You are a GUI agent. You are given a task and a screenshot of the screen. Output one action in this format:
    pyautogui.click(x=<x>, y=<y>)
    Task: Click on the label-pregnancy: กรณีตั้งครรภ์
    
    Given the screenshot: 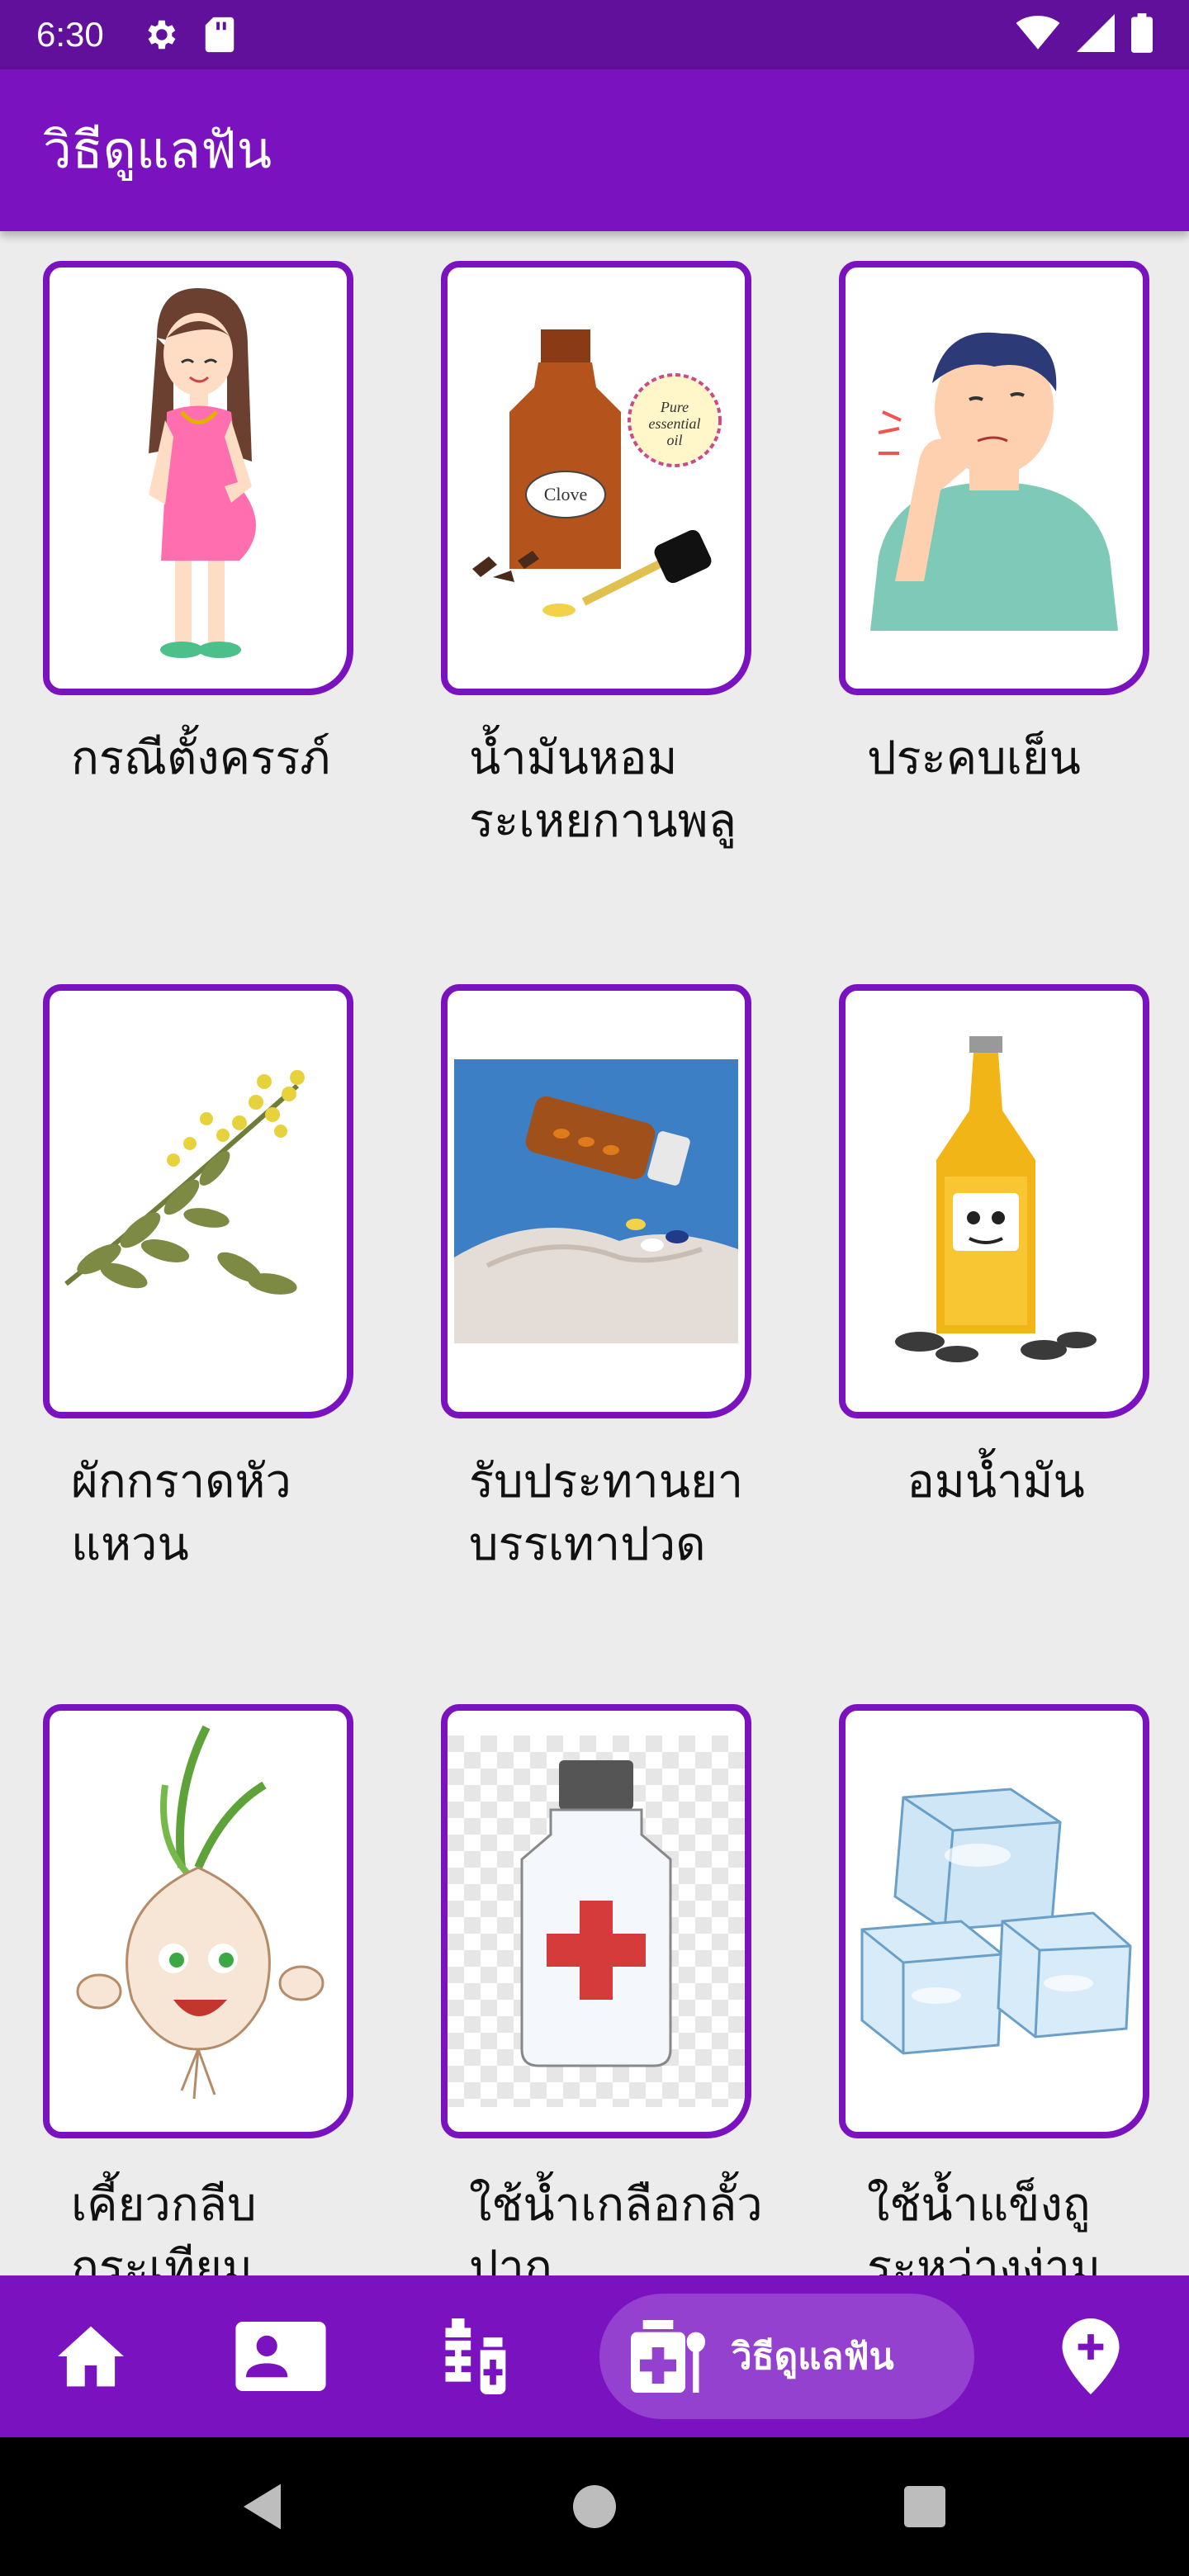 What is the action you would take?
    pyautogui.click(x=201, y=758)
    